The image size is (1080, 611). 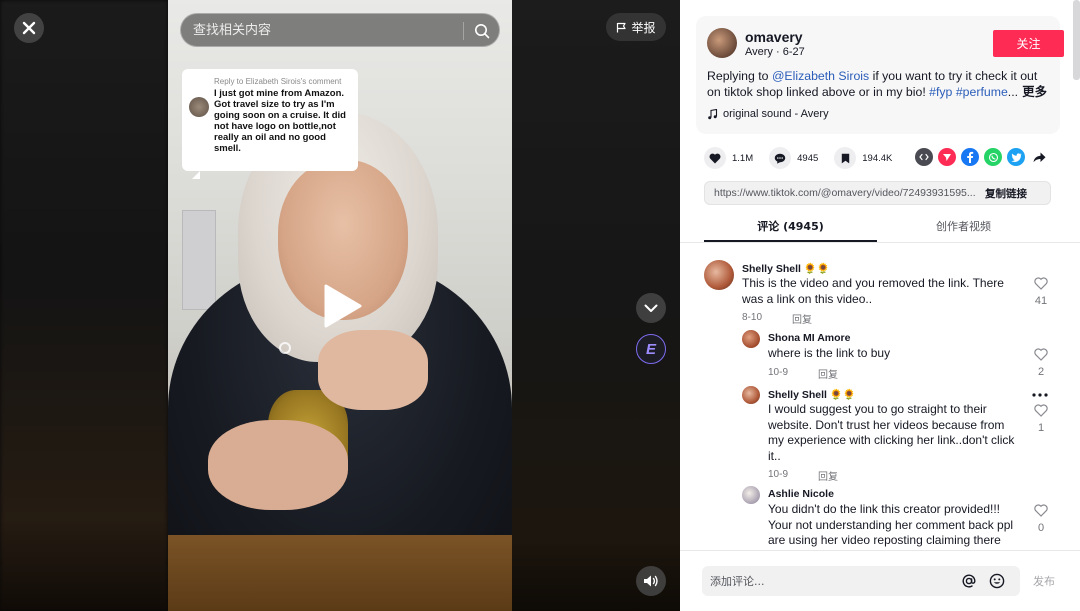 What do you see at coordinates (651, 349) in the screenshot?
I see `effect-badge: E` at bounding box center [651, 349].